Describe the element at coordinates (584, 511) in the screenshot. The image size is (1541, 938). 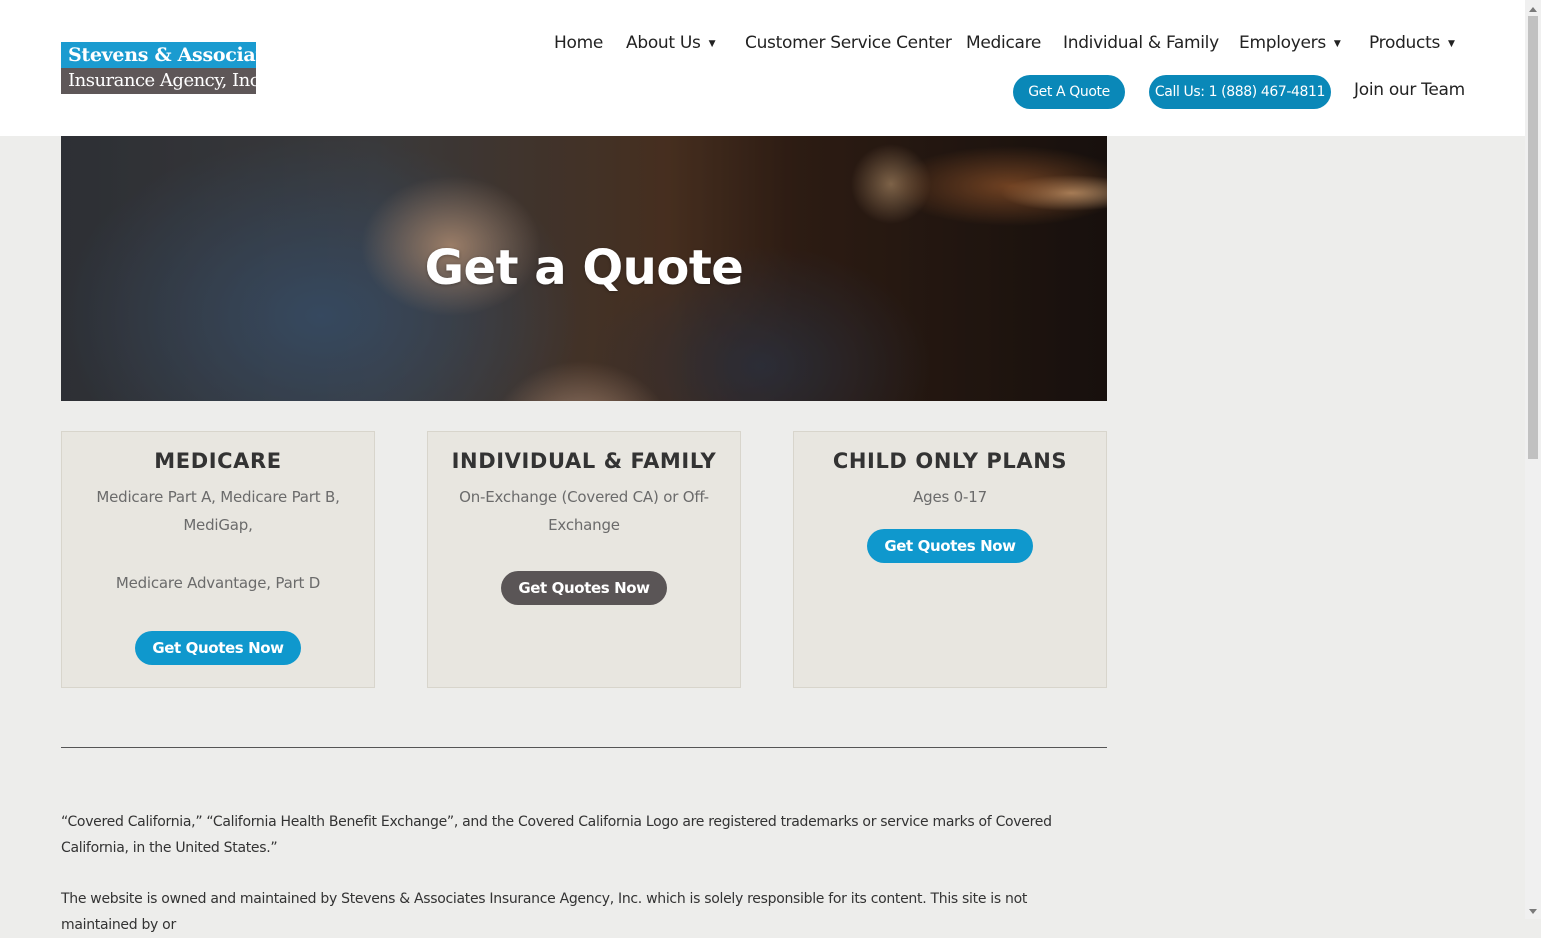
I see `card-description: On-Exchange (Covered CA) or Off-Exchange` at that location.